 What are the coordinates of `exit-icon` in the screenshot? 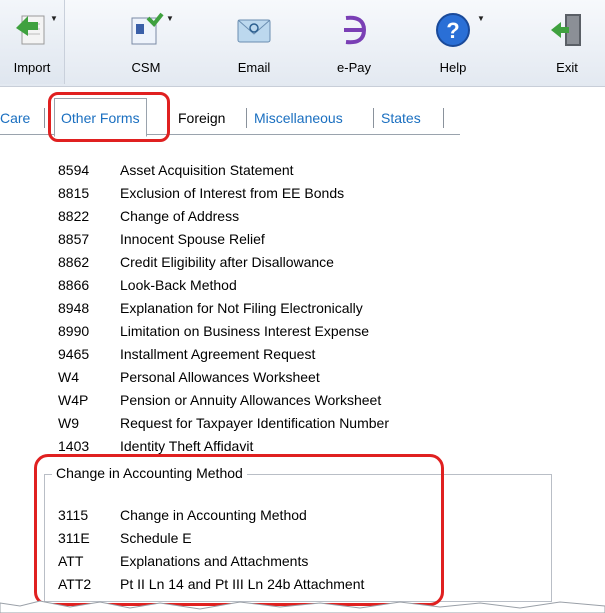 It's located at (566, 30).